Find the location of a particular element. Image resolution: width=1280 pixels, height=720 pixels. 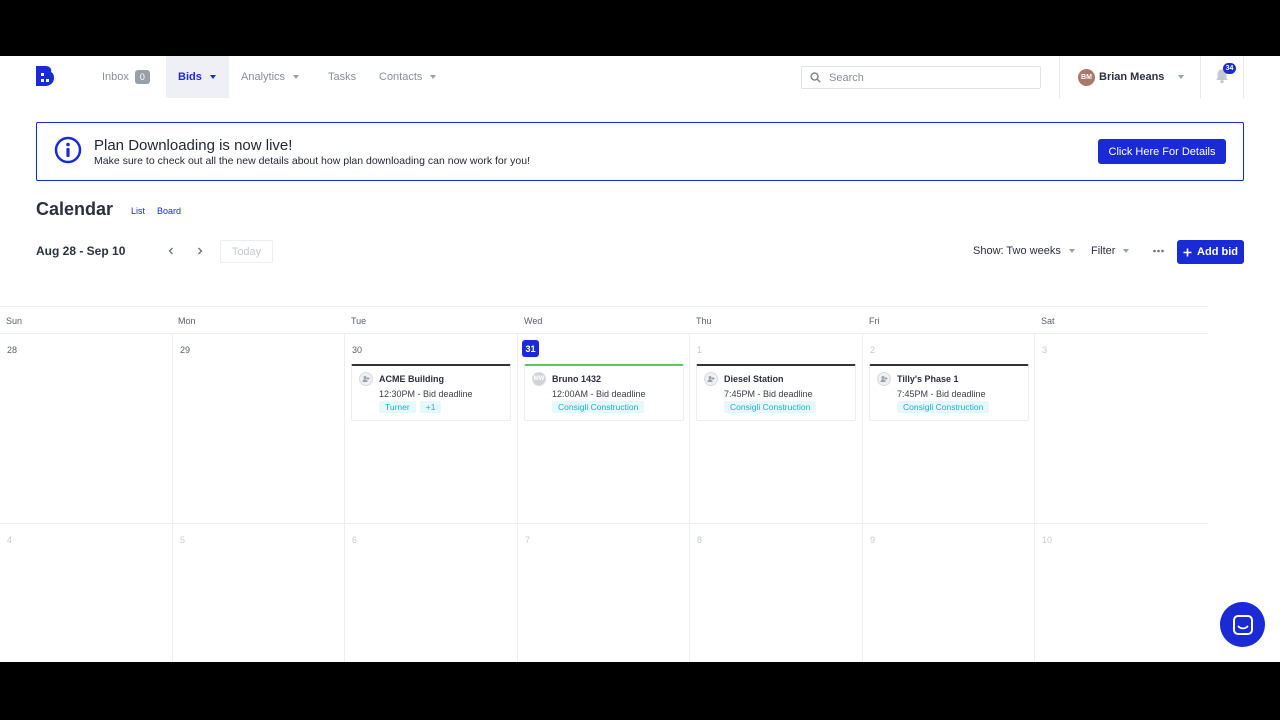

day-cell: 10 is located at coordinates (1121, 593).